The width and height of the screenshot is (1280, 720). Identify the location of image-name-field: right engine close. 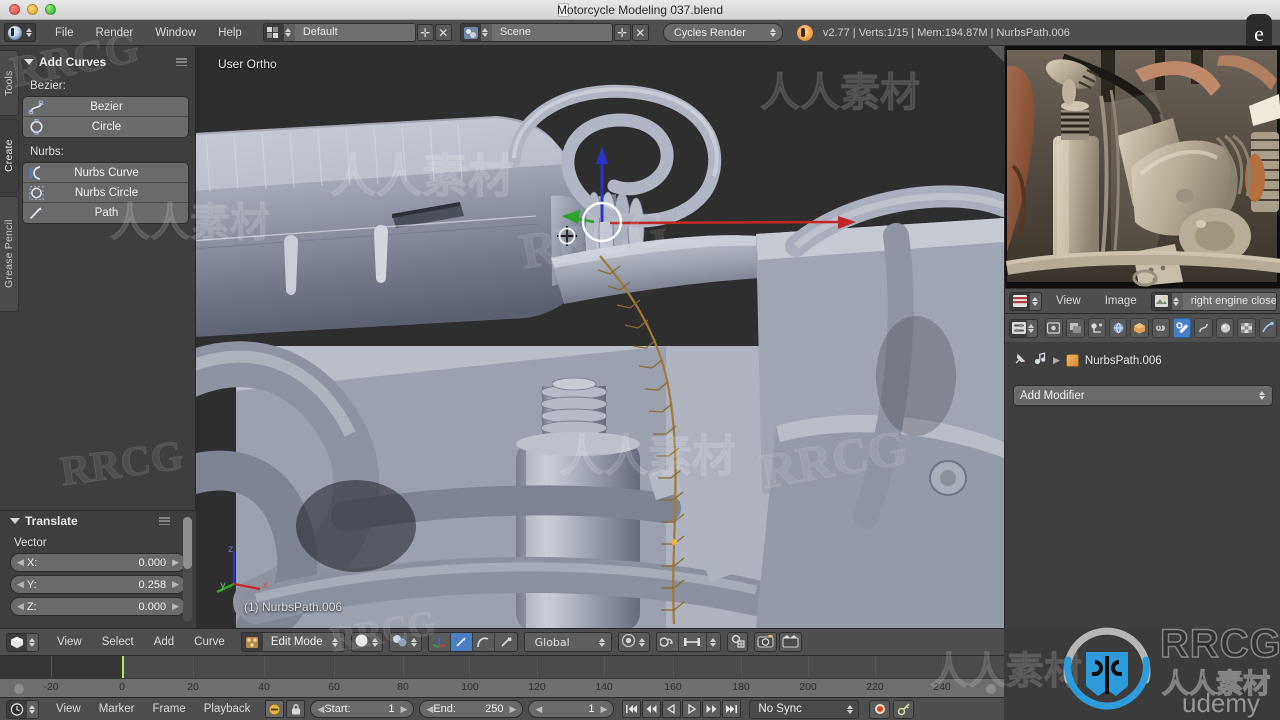
(1229, 301).